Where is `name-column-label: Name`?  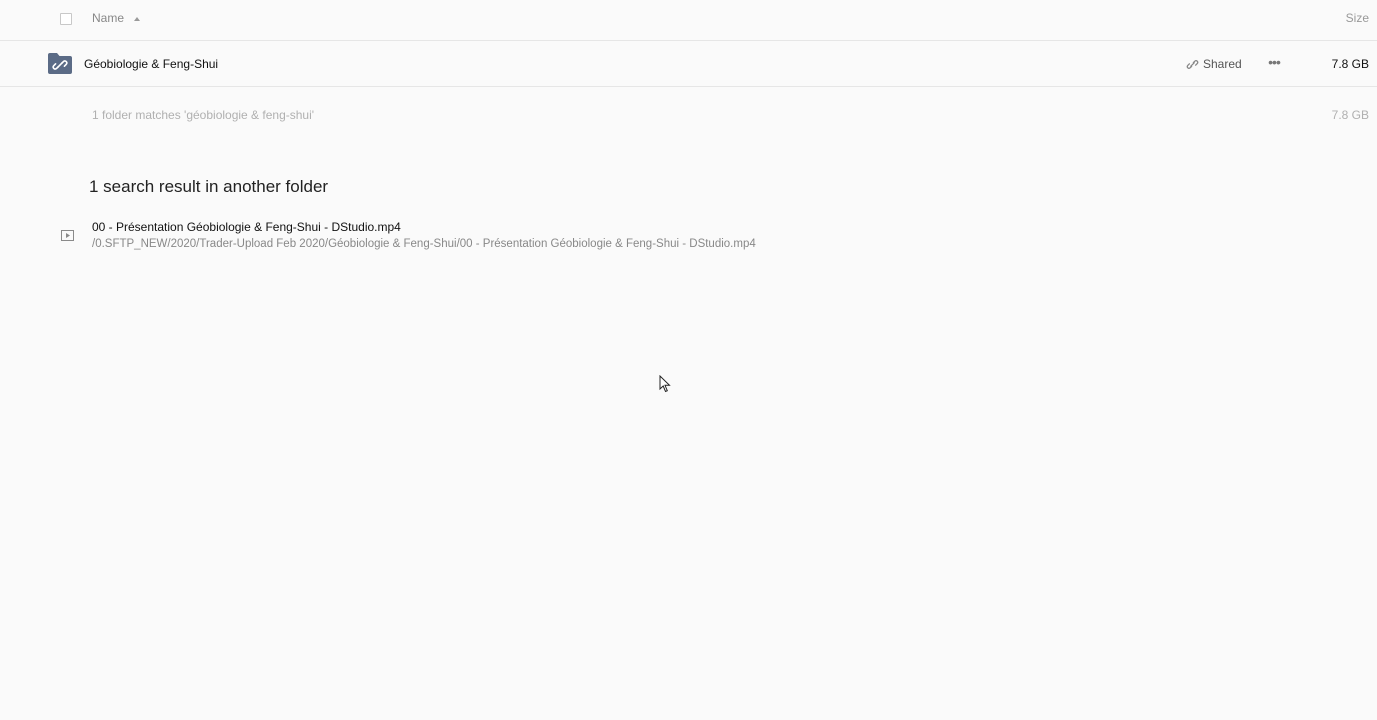 name-column-label: Name is located at coordinates (108, 18).